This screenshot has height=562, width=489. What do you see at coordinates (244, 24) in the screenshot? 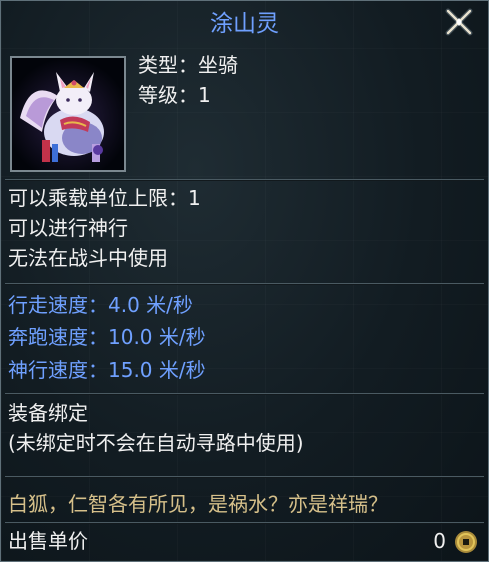
I see `item-name: 涂山灵` at bounding box center [244, 24].